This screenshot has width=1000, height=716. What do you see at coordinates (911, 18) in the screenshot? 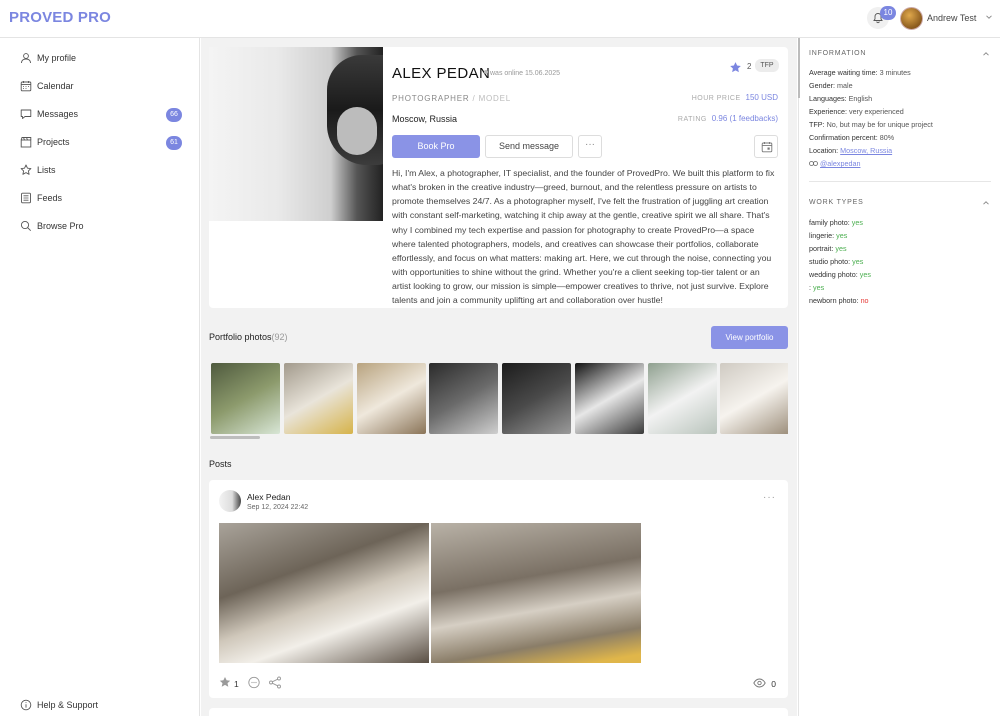
I see `user-avatar` at bounding box center [911, 18].